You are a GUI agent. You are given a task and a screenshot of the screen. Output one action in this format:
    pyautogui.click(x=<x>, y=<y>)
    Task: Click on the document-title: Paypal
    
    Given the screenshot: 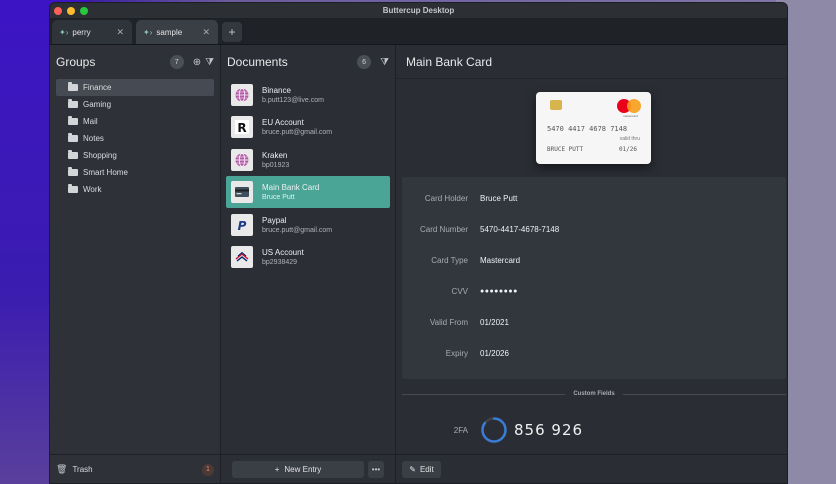 What is the action you would take?
    pyautogui.click(x=274, y=220)
    